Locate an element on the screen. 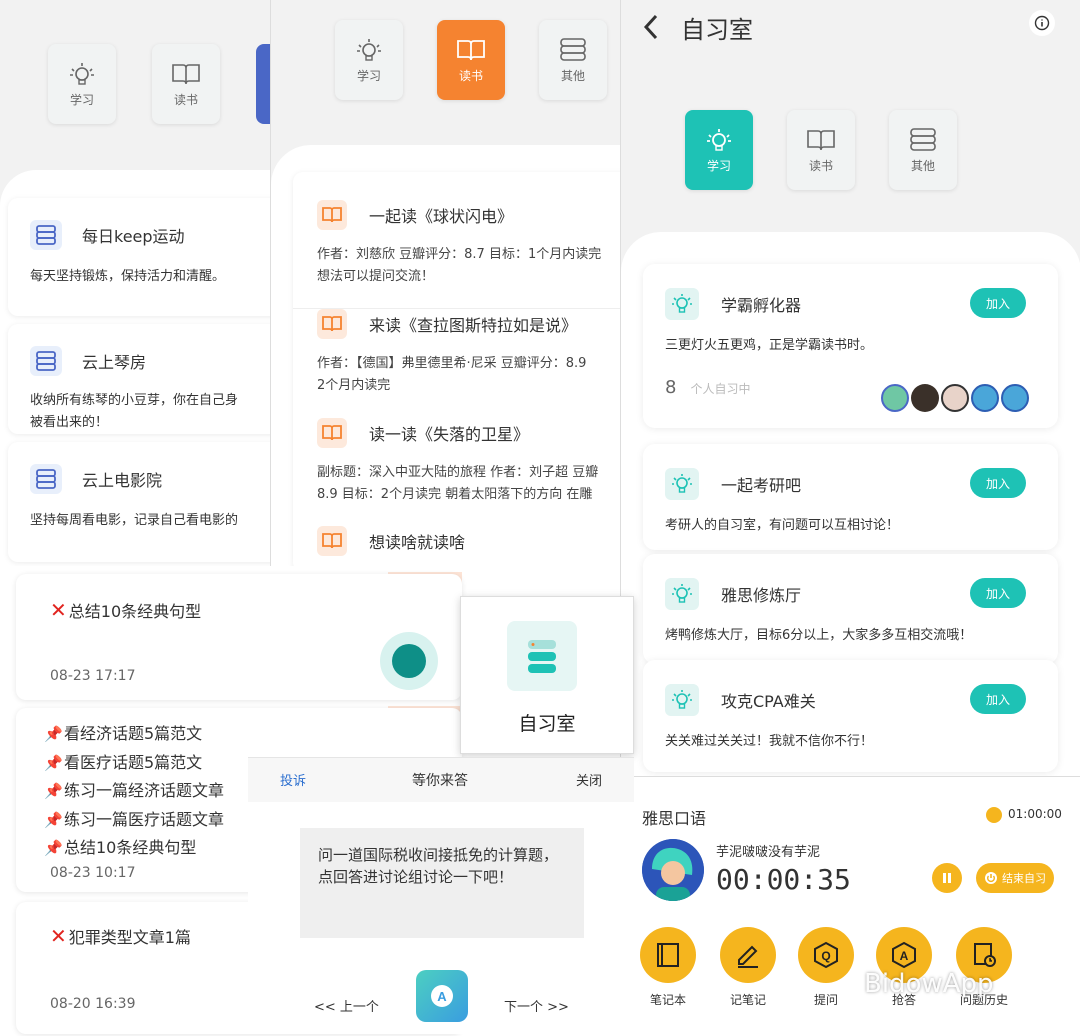 The height and width of the screenshot is (1036, 1080). pen-note-icon is located at coordinates (748, 955).